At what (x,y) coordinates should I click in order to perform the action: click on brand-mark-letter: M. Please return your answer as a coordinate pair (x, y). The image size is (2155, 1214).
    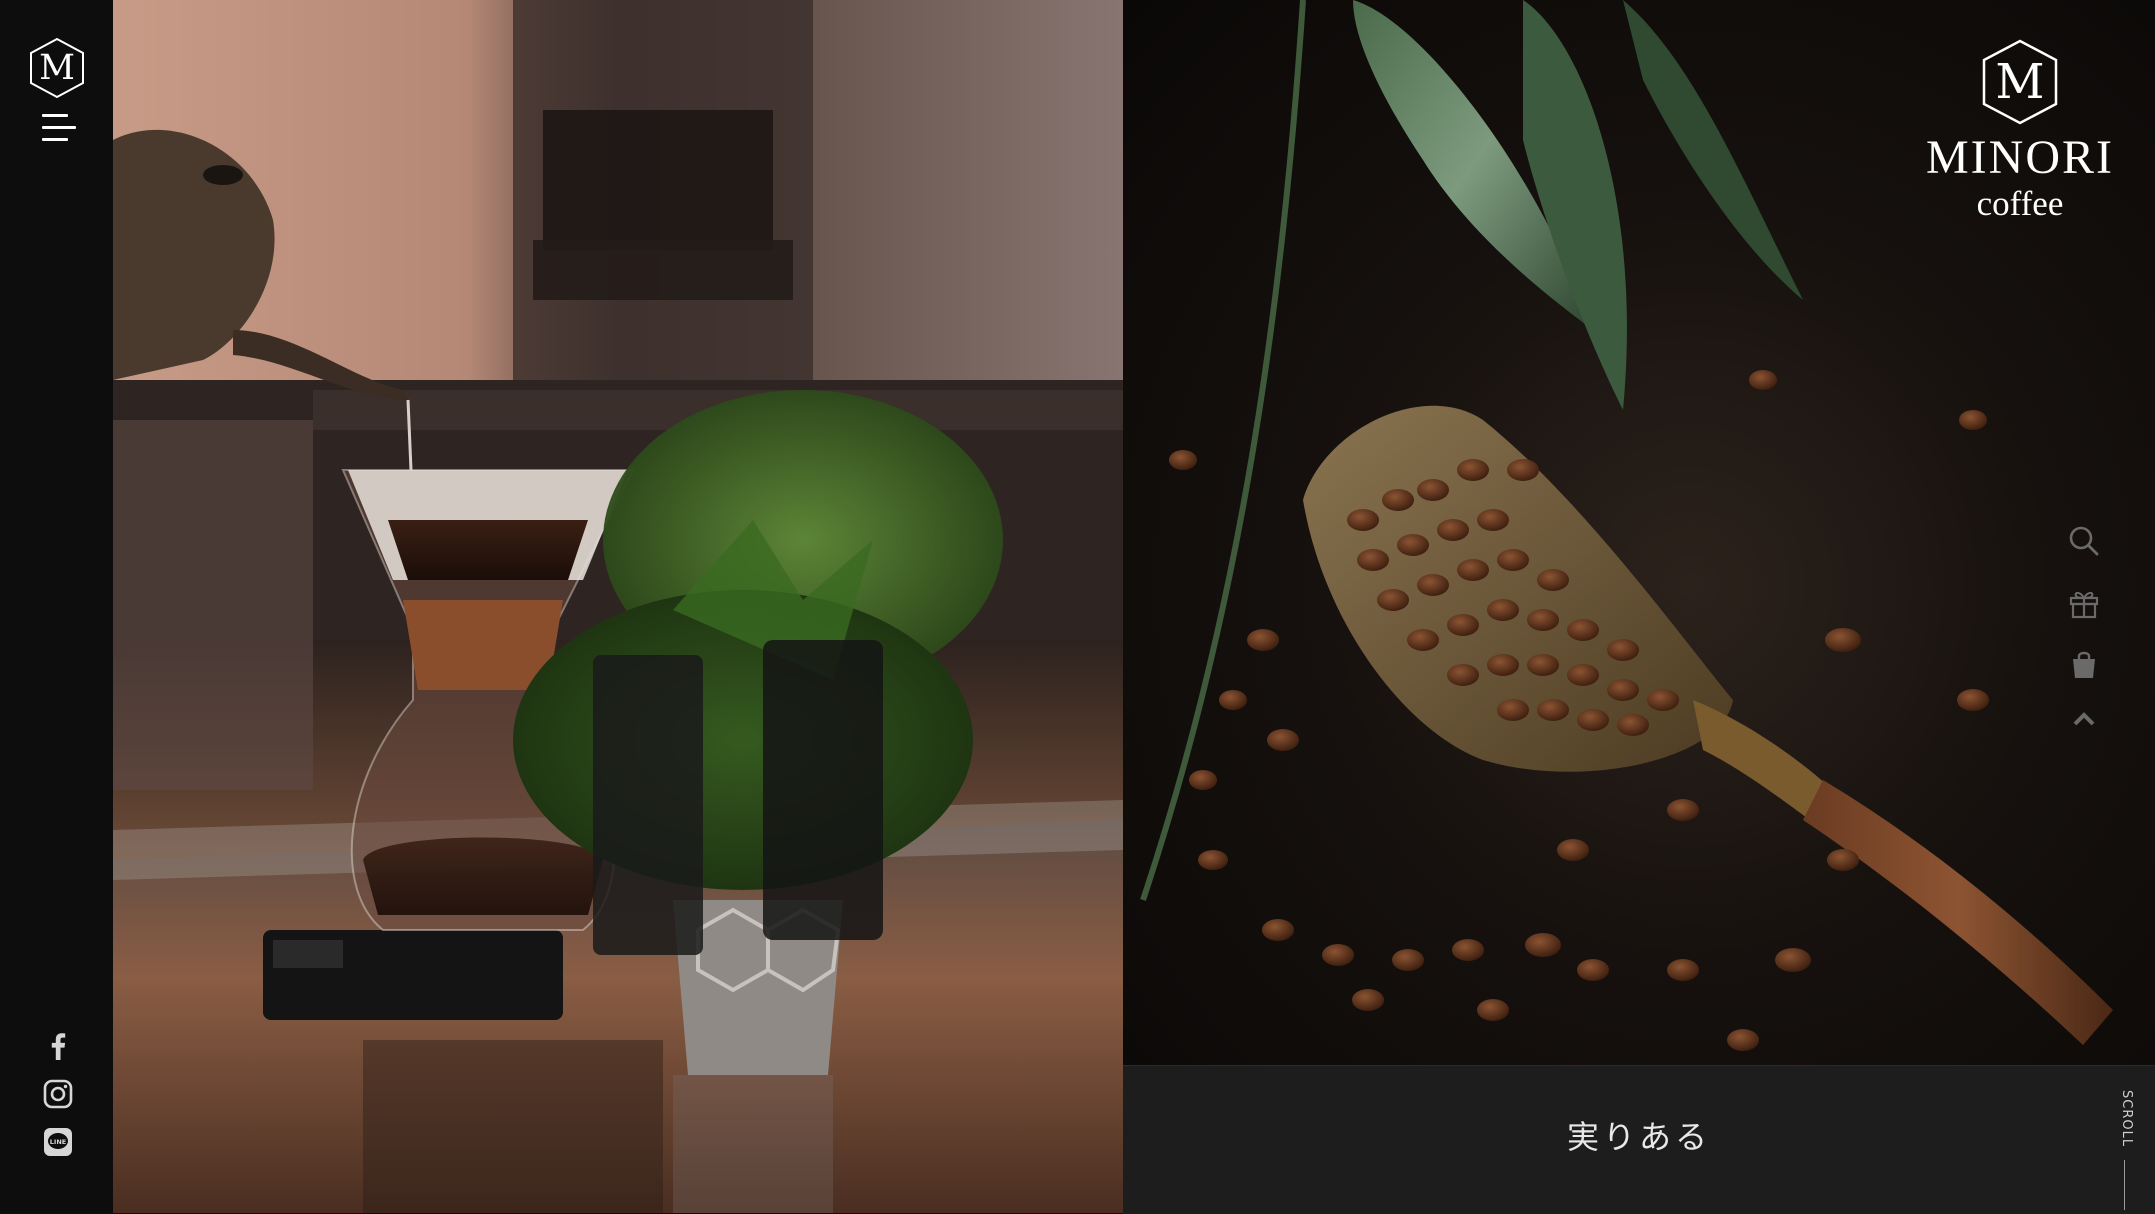
    Looking at the image, I should click on (2020, 82).